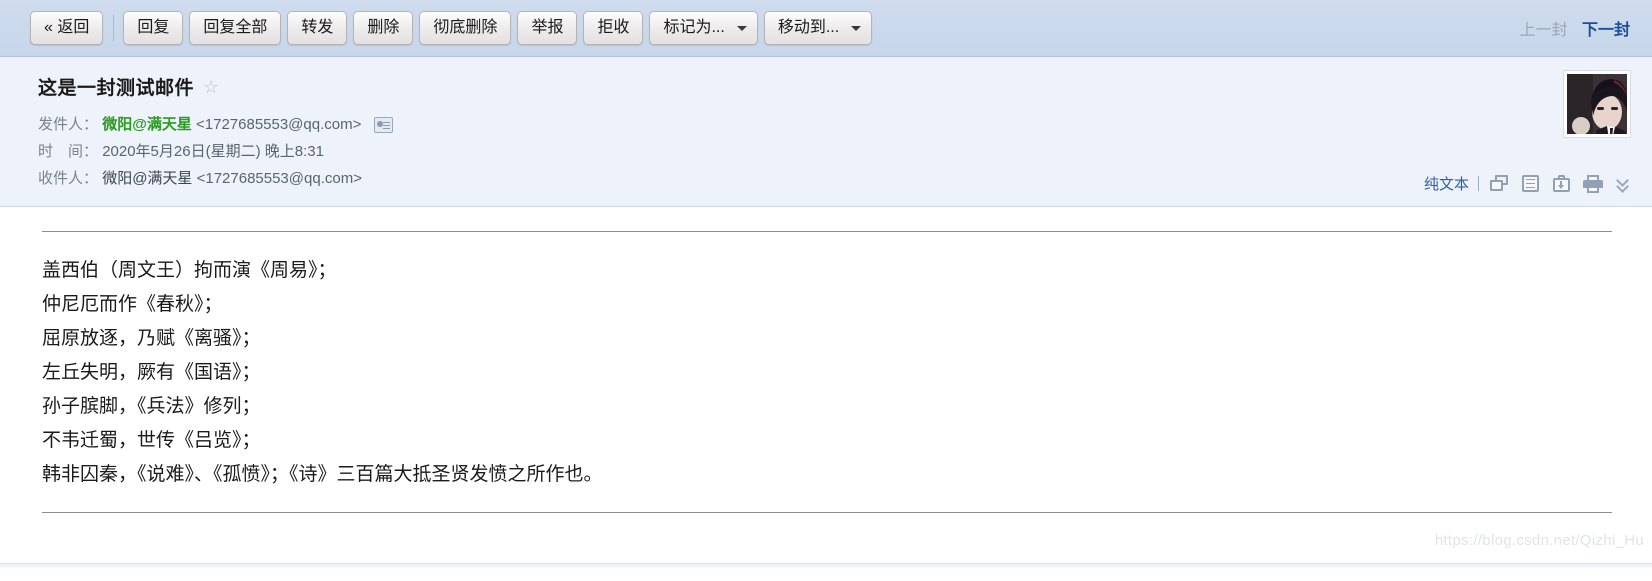 The height and width of the screenshot is (581, 1652). What do you see at coordinates (1593, 183) in the screenshot?
I see `print-icon` at bounding box center [1593, 183].